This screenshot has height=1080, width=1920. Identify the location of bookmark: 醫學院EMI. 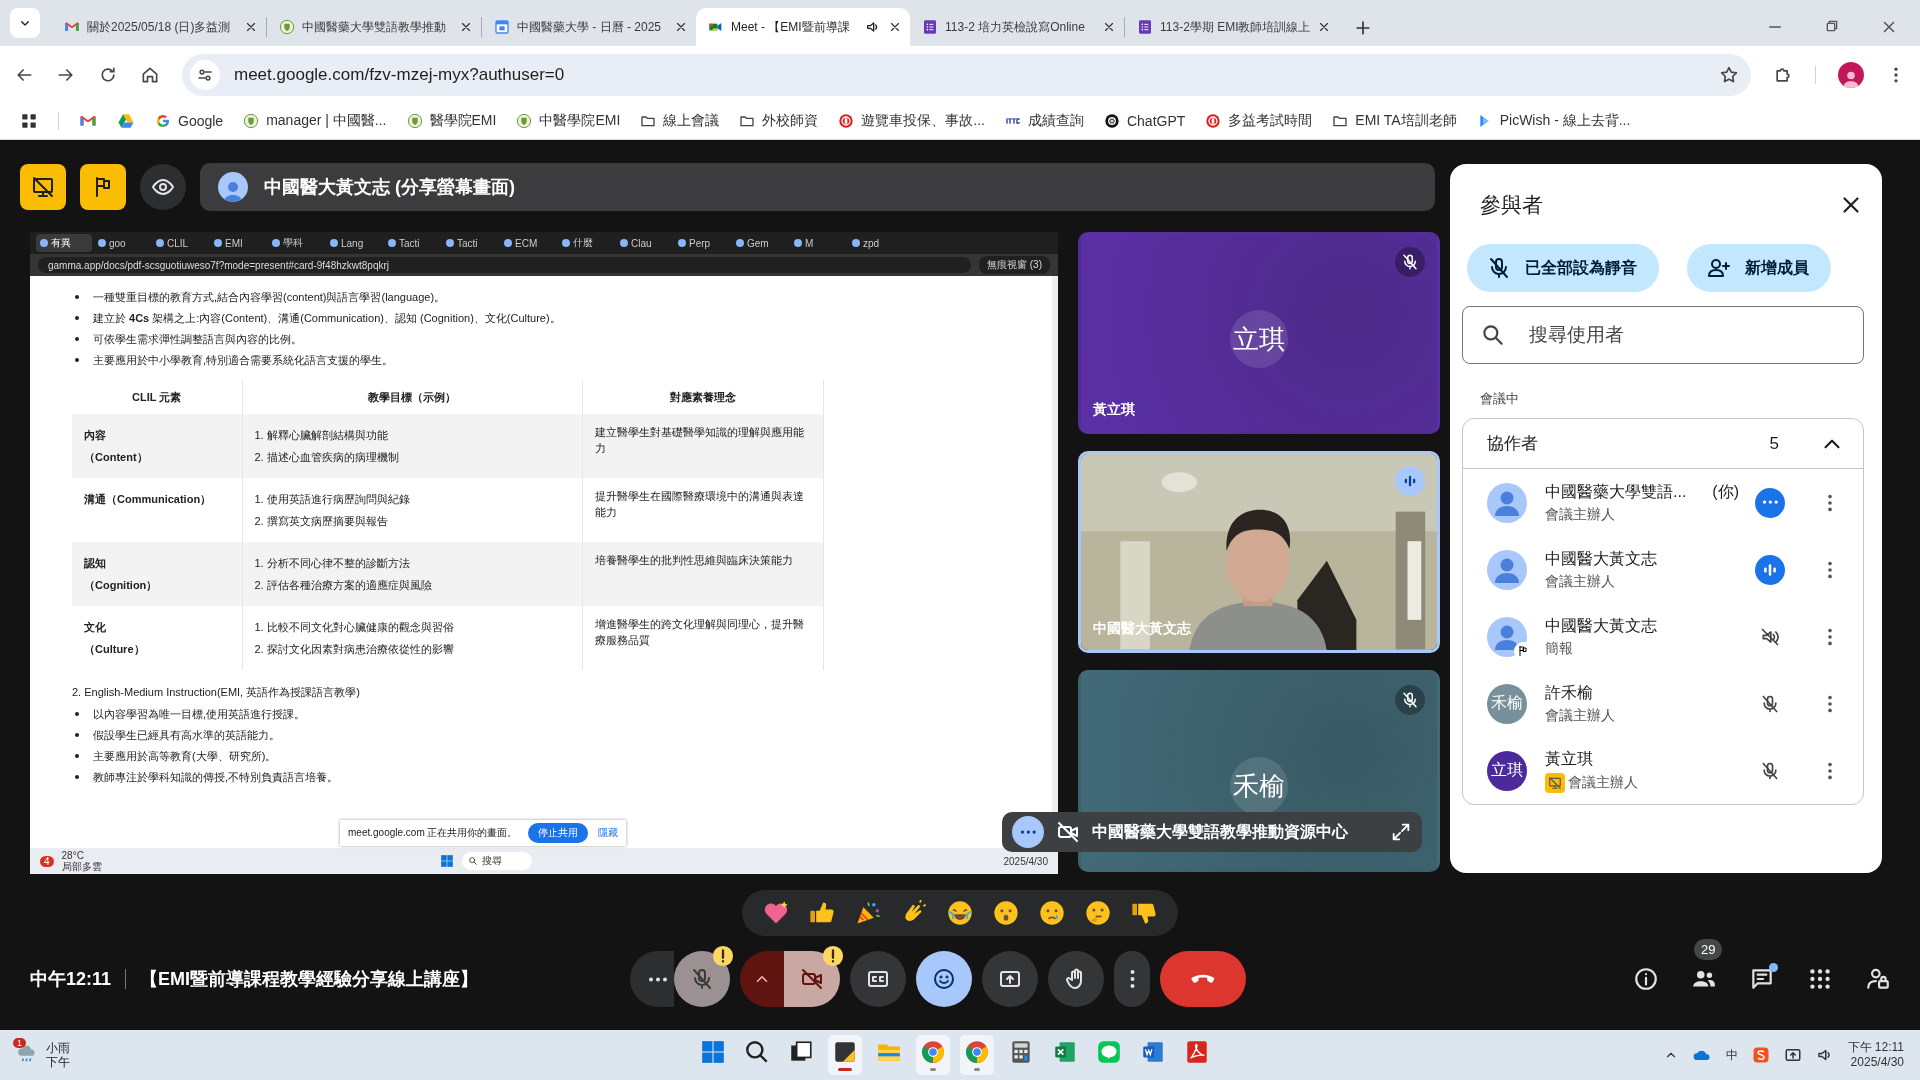
(451, 121).